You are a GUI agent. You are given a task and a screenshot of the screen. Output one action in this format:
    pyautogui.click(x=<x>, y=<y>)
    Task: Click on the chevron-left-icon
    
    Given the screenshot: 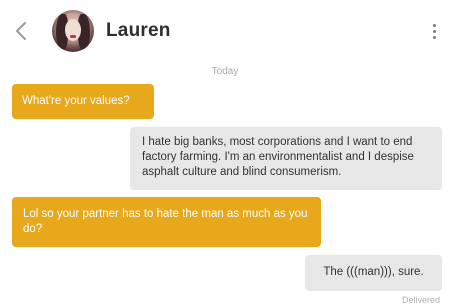 What is the action you would take?
    pyautogui.click(x=21, y=31)
    